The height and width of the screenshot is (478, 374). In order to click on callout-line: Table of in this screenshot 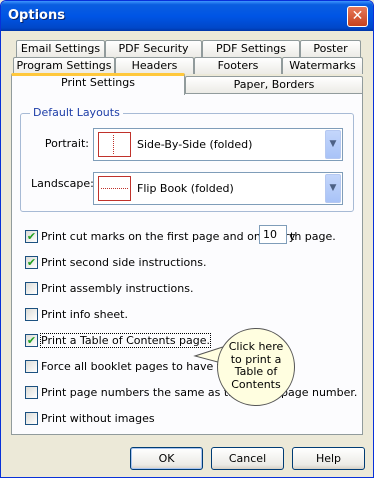, I will do `click(256, 371)`.